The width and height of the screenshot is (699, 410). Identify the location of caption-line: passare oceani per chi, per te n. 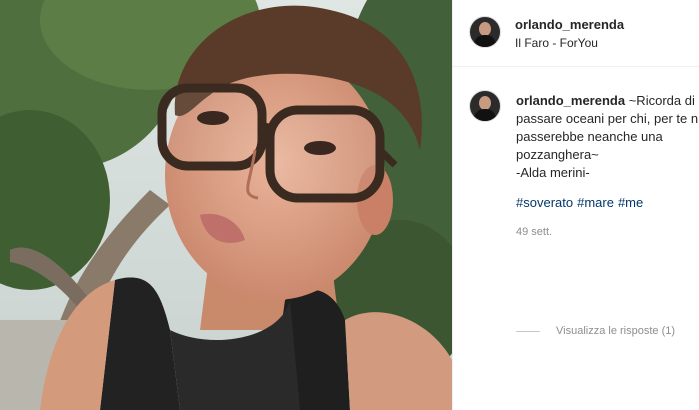
(607, 118).